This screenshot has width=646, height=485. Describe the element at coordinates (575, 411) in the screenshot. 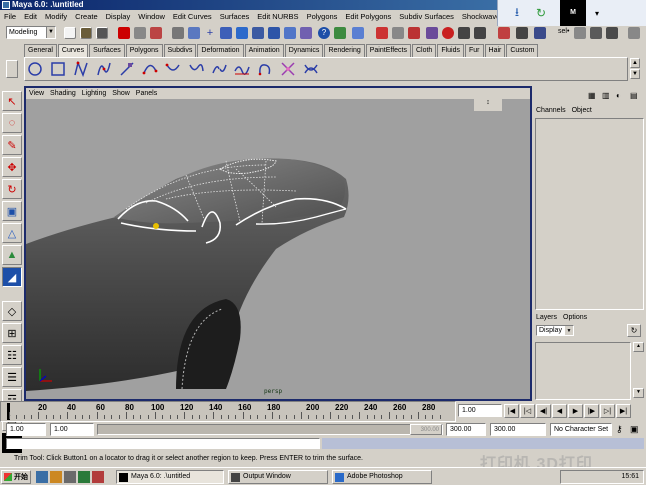

I see `play-forwards-icon: ▶` at that location.